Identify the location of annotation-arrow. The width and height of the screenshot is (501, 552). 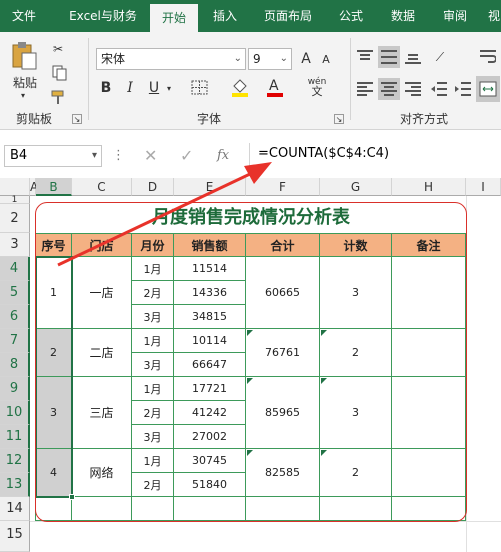
(164, 214).